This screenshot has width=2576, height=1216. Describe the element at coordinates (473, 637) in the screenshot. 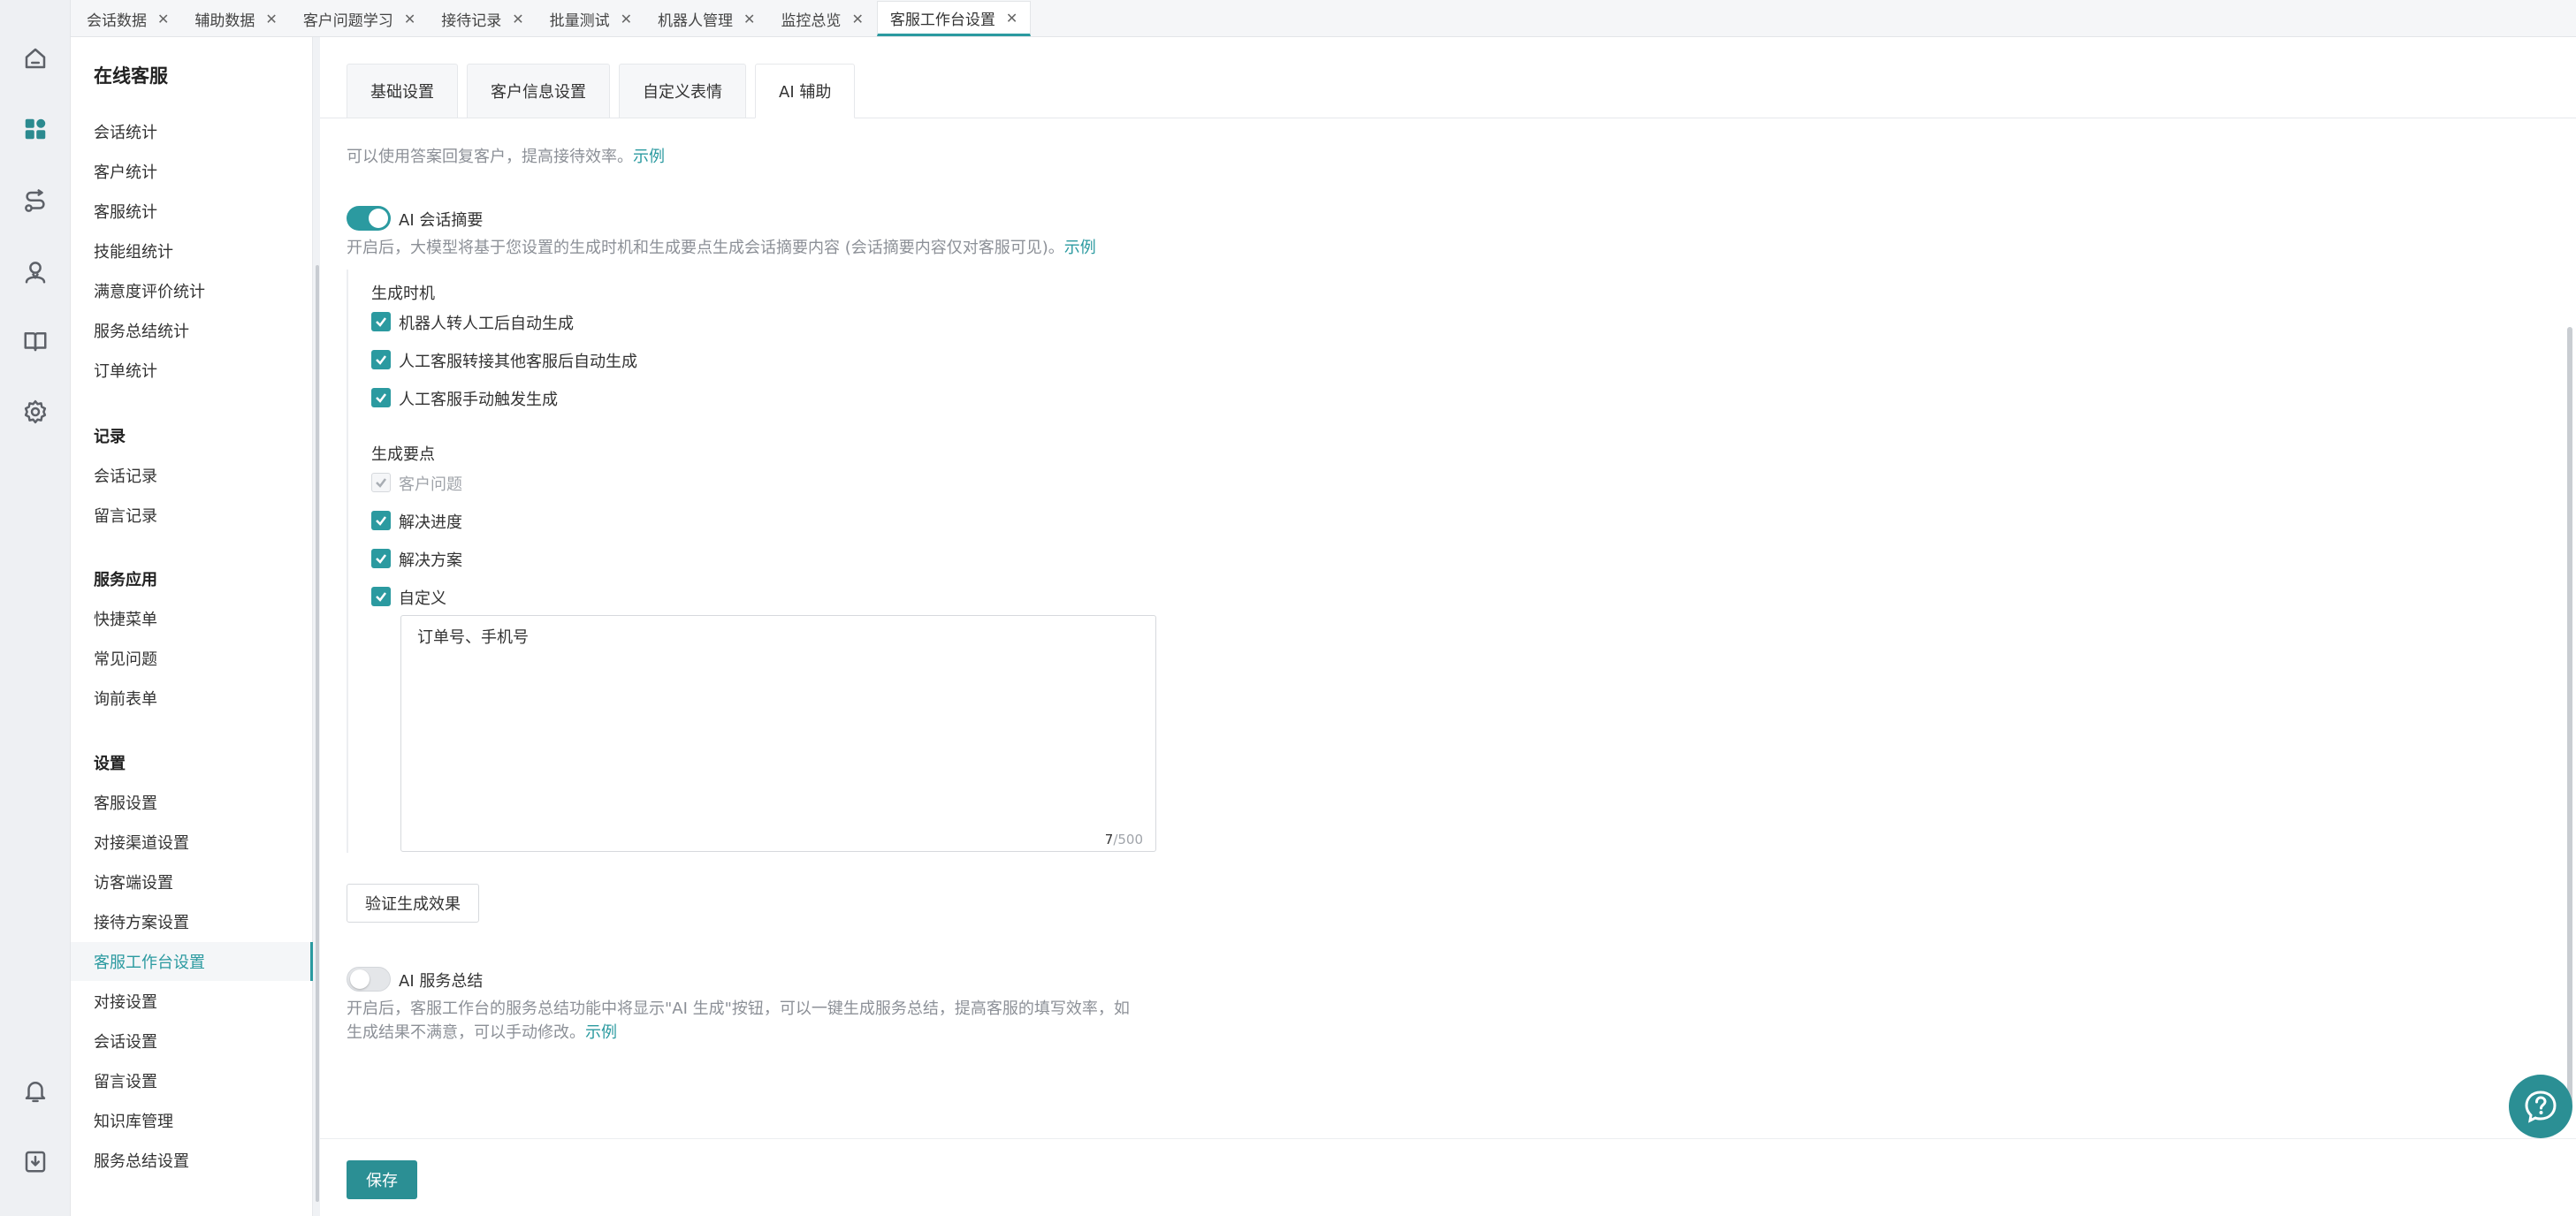

I see `textarea-value: 订单号、手机号` at that location.